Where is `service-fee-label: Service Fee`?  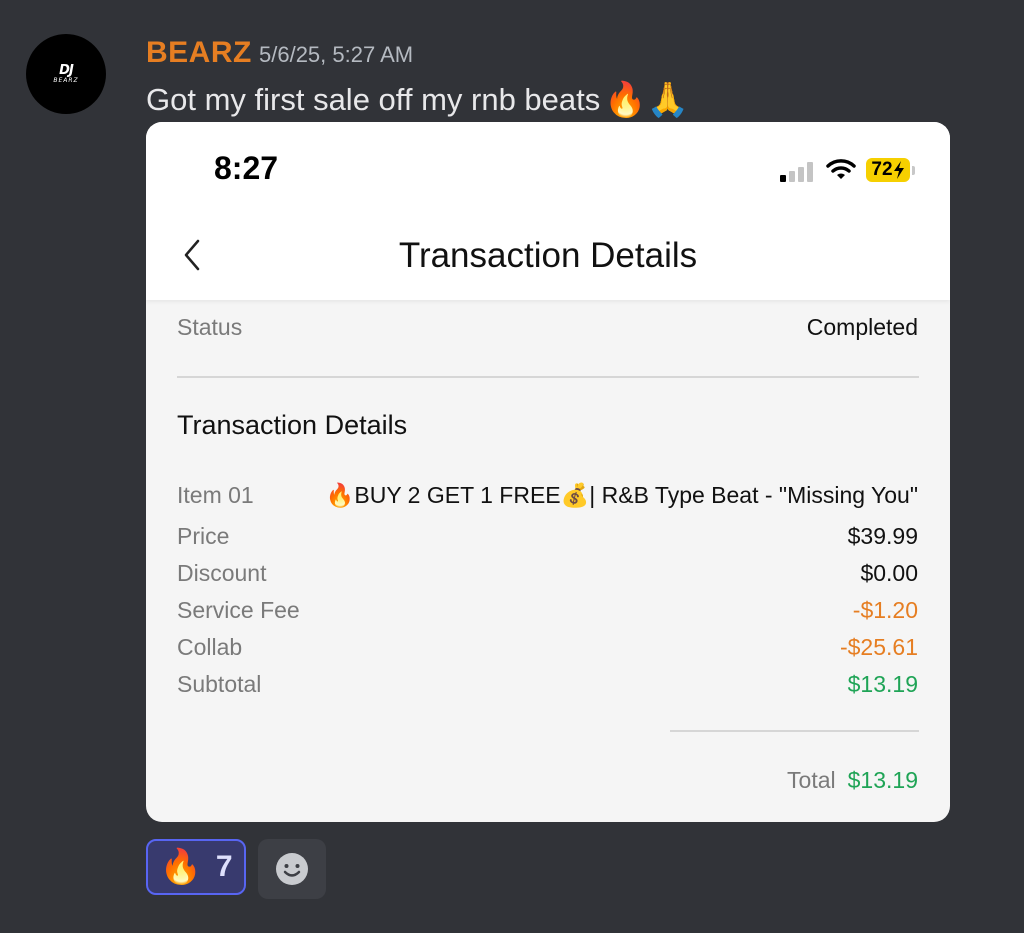
service-fee-label: Service Fee is located at coordinates (238, 610).